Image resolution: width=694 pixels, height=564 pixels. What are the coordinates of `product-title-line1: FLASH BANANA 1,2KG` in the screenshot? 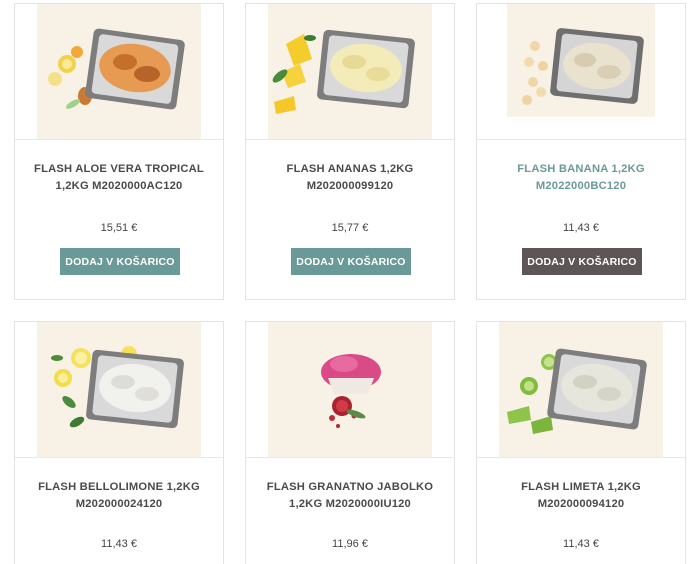 It's located at (581, 169).